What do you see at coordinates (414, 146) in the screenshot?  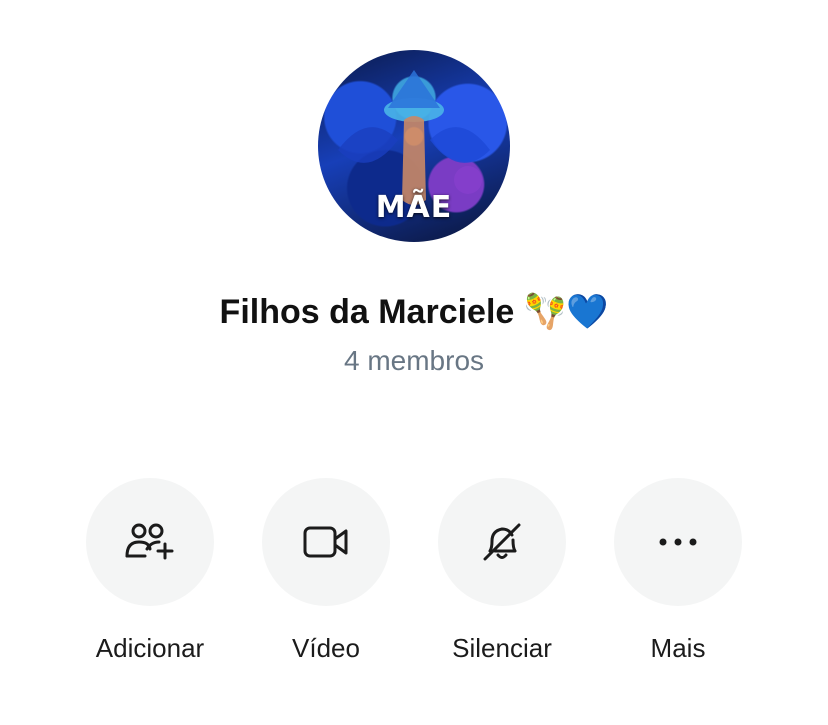 I see `group-avatar: MÃE` at bounding box center [414, 146].